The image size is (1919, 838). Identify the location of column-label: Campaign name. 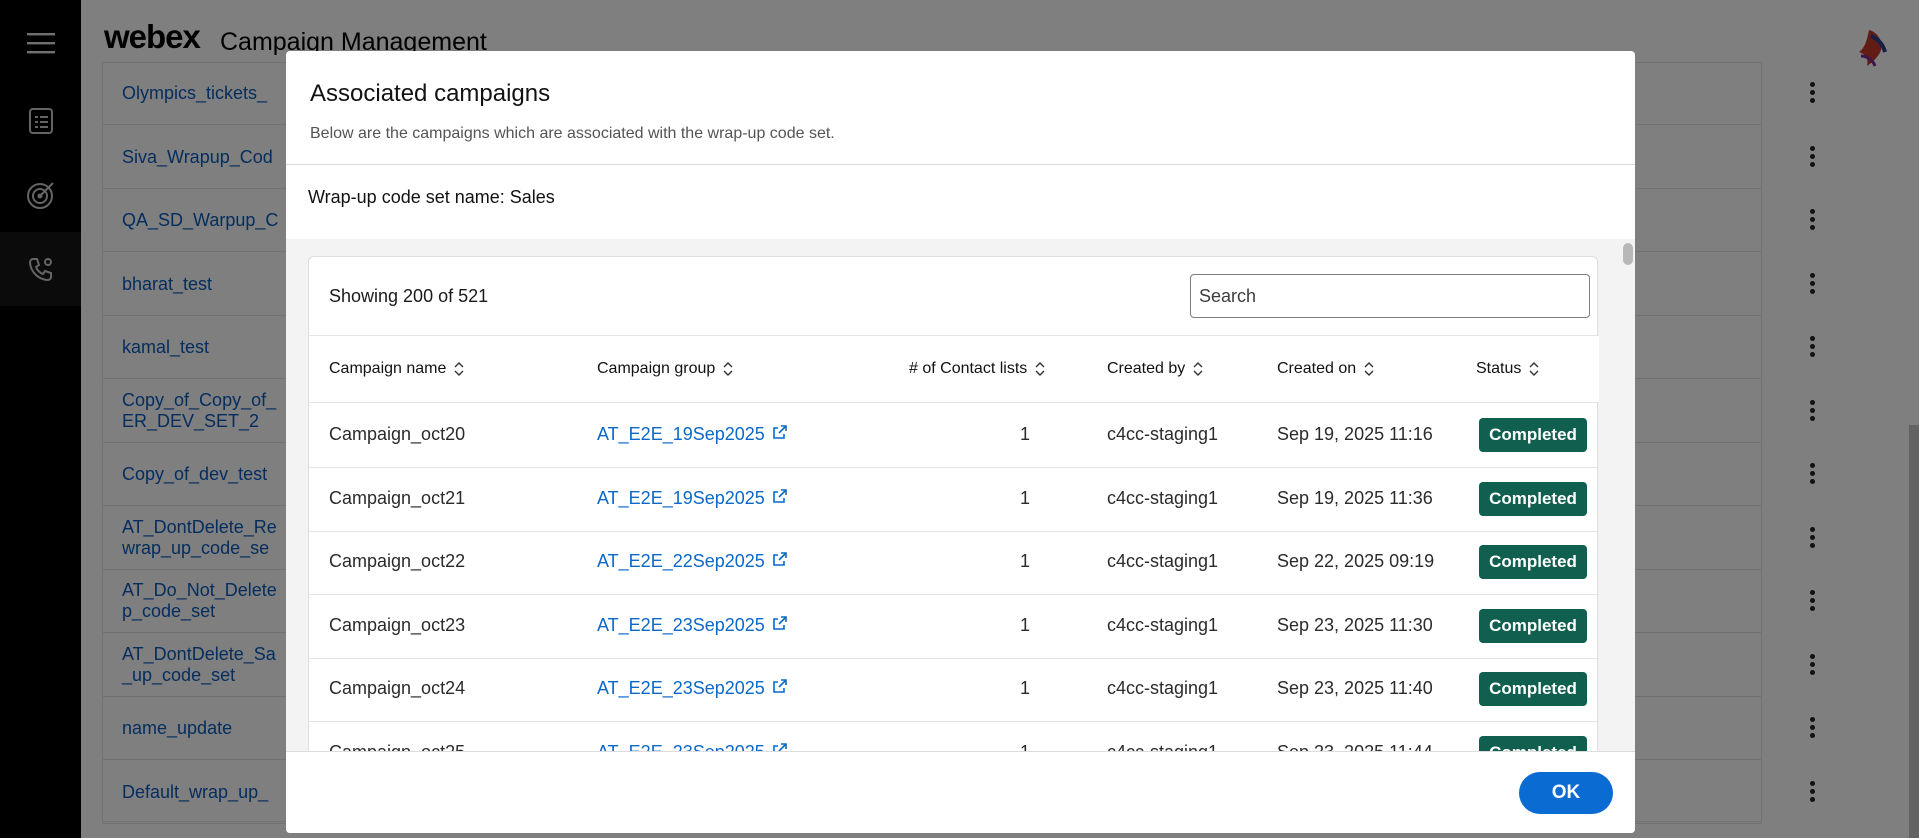
(388, 368).